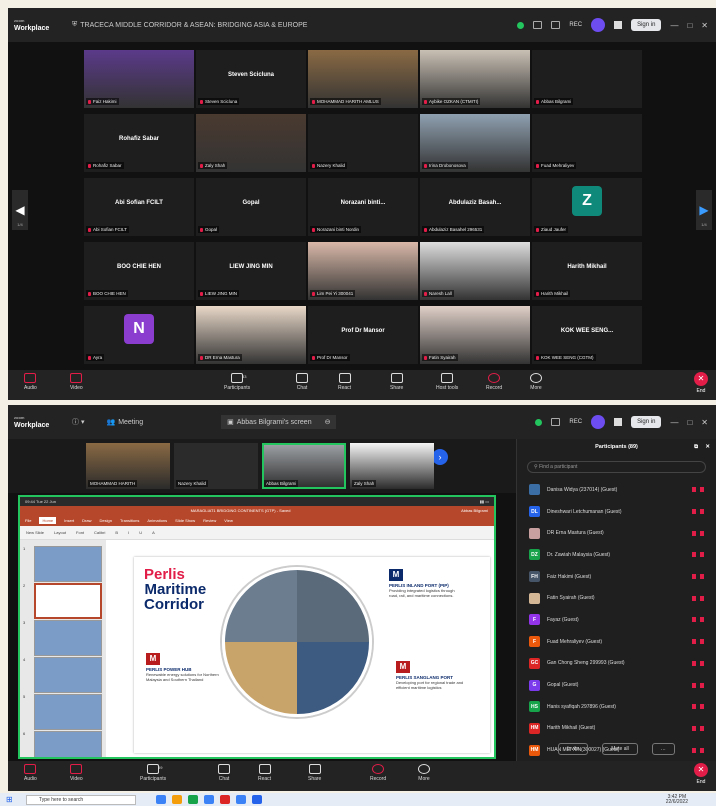 Image resolution: width=716 pixels, height=806 pixels. What do you see at coordinates (78, 422) in the screenshot?
I see `info-icon: ⓘ ▾` at bounding box center [78, 422].